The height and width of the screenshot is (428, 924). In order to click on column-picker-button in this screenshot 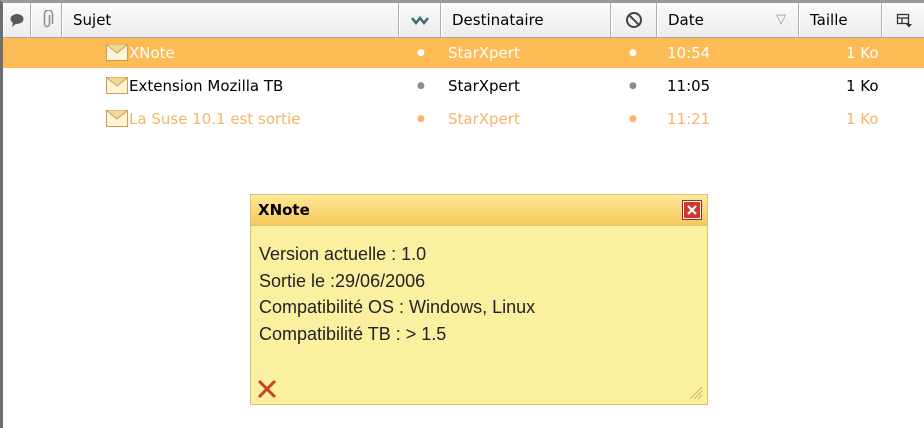, I will do `click(903, 20)`.